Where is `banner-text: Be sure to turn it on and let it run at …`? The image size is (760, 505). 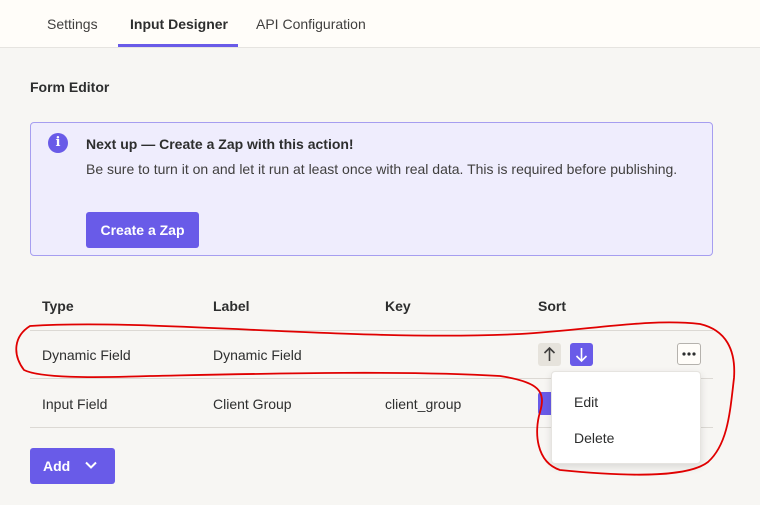
banner-text: Be sure to turn it on and let it run at … is located at coordinates (382, 169).